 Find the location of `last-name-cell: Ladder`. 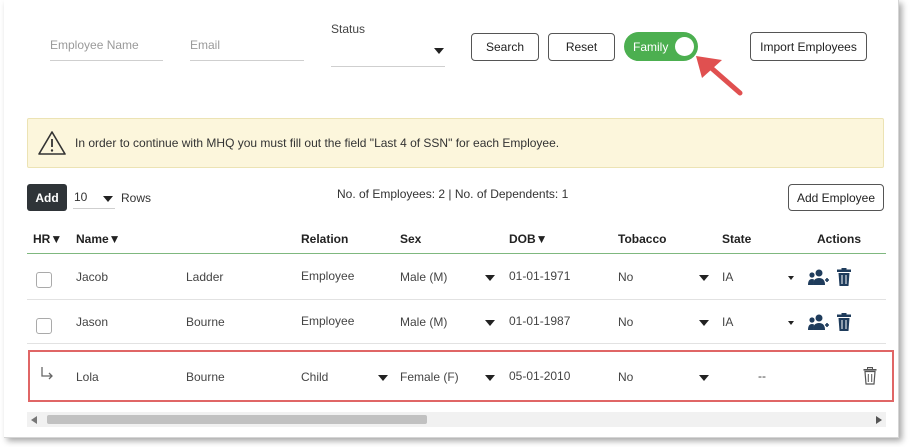

last-name-cell: Ladder is located at coordinates (205, 277).